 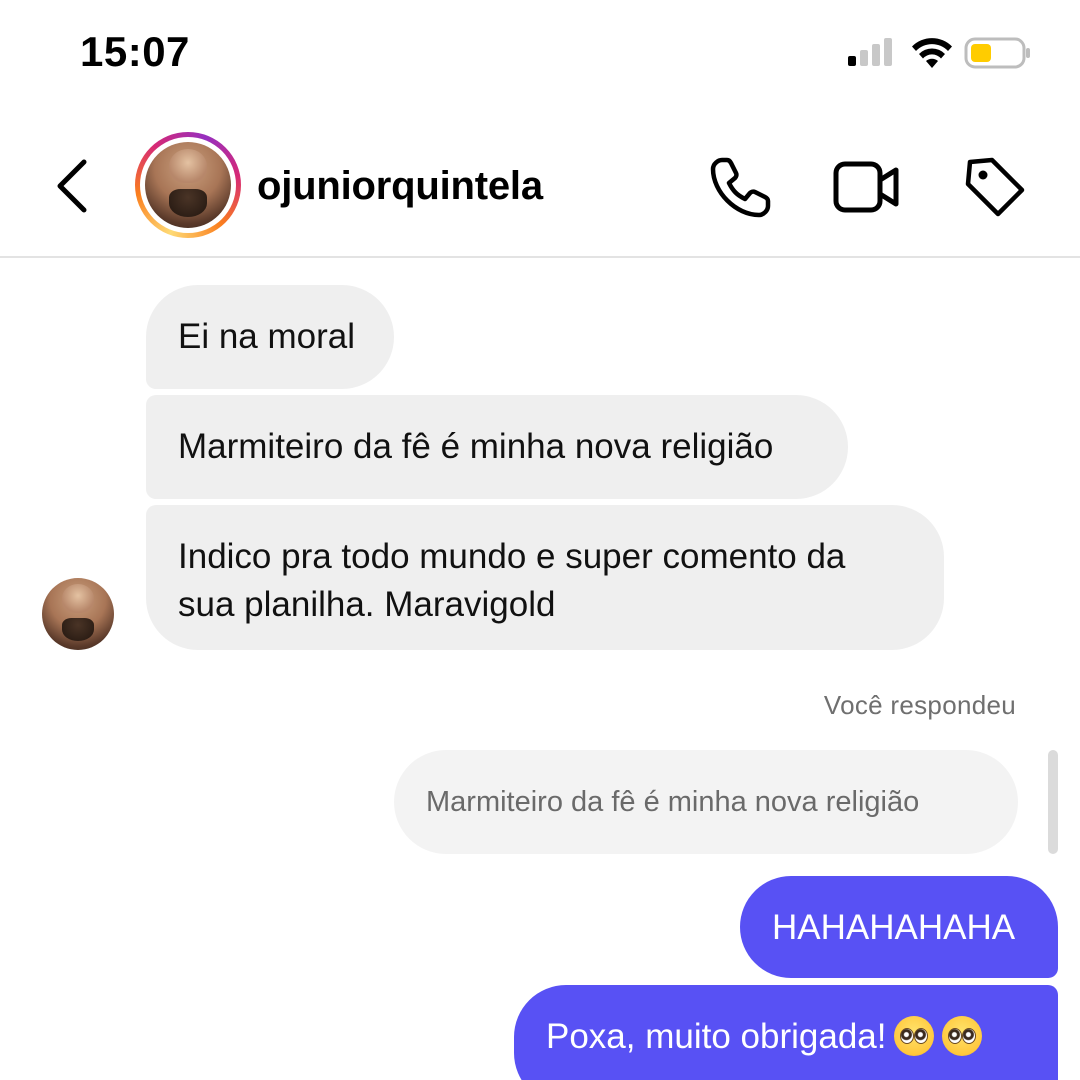 I want to click on battery-low-icon, so click(x=997, y=53).